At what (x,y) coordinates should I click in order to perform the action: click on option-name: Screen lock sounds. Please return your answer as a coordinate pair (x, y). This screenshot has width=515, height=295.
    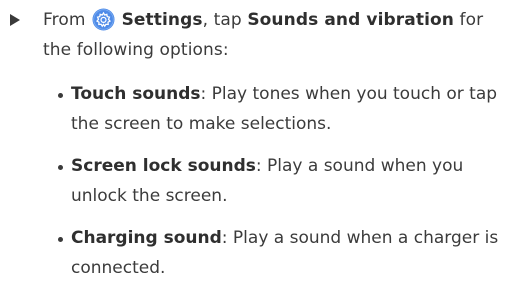
    Looking at the image, I should click on (163, 166).